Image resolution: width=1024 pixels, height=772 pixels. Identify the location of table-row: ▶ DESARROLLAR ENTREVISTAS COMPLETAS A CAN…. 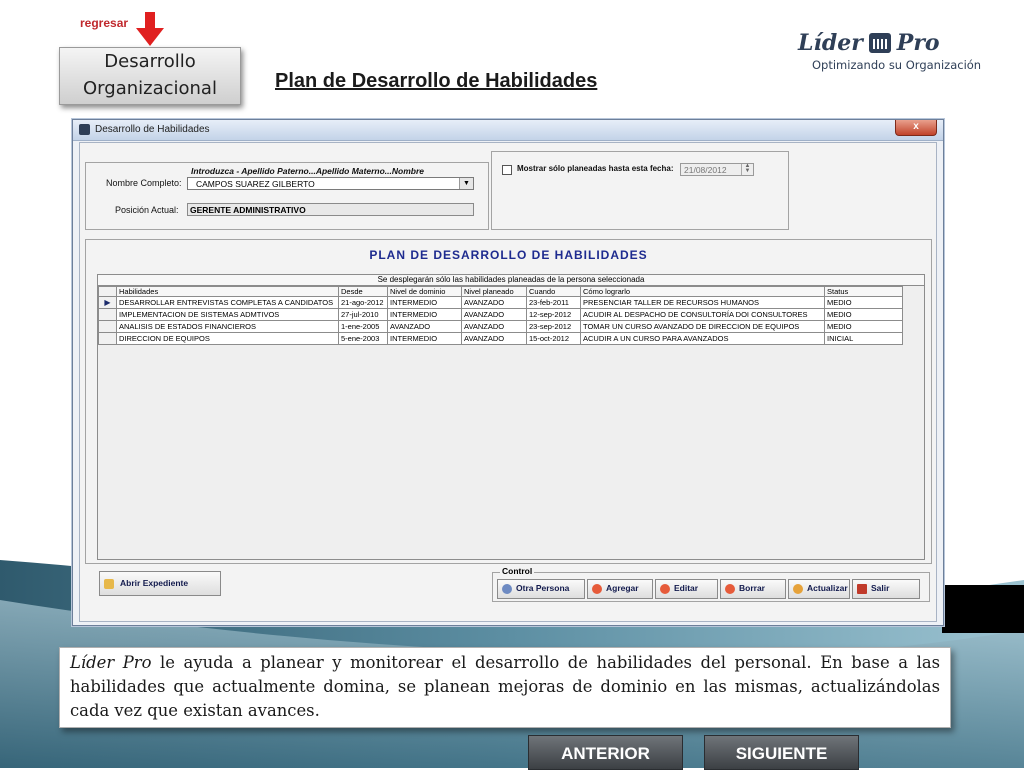
(500, 302).